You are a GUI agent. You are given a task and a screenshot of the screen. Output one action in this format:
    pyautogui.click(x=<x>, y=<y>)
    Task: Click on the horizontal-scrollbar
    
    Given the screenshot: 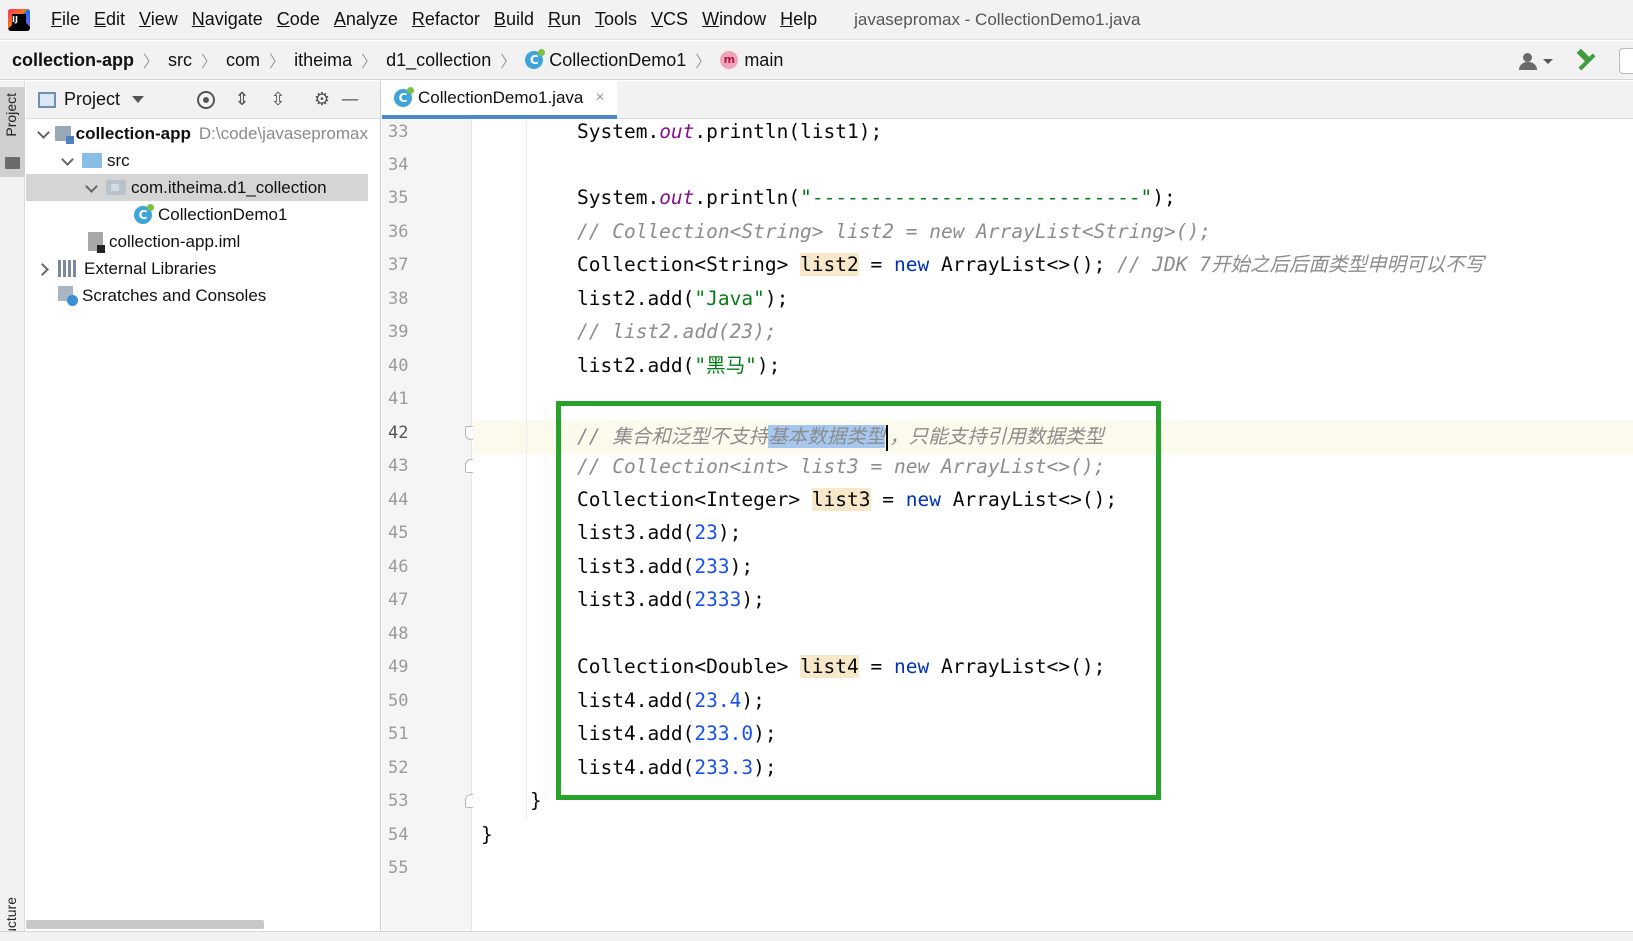 What is the action you would take?
    pyautogui.click(x=145, y=924)
    